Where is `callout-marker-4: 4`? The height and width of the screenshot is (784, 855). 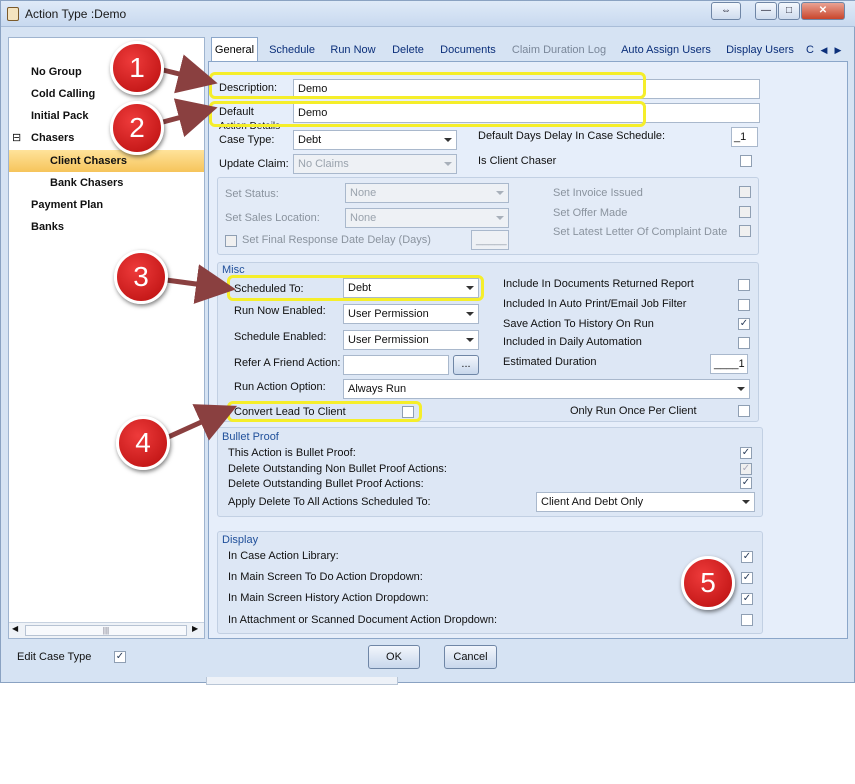 callout-marker-4: 4 is located at coordinates (143, 443).